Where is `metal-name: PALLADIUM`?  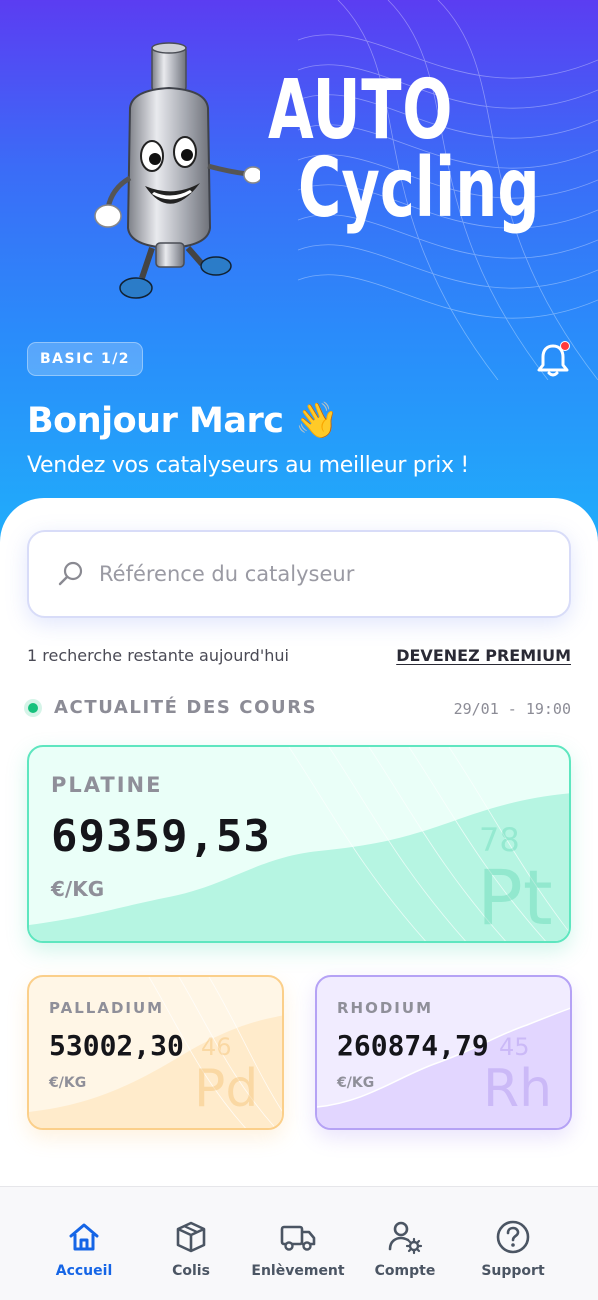 metal-name: PALLADIUM is located at coordinates (107, 1008).